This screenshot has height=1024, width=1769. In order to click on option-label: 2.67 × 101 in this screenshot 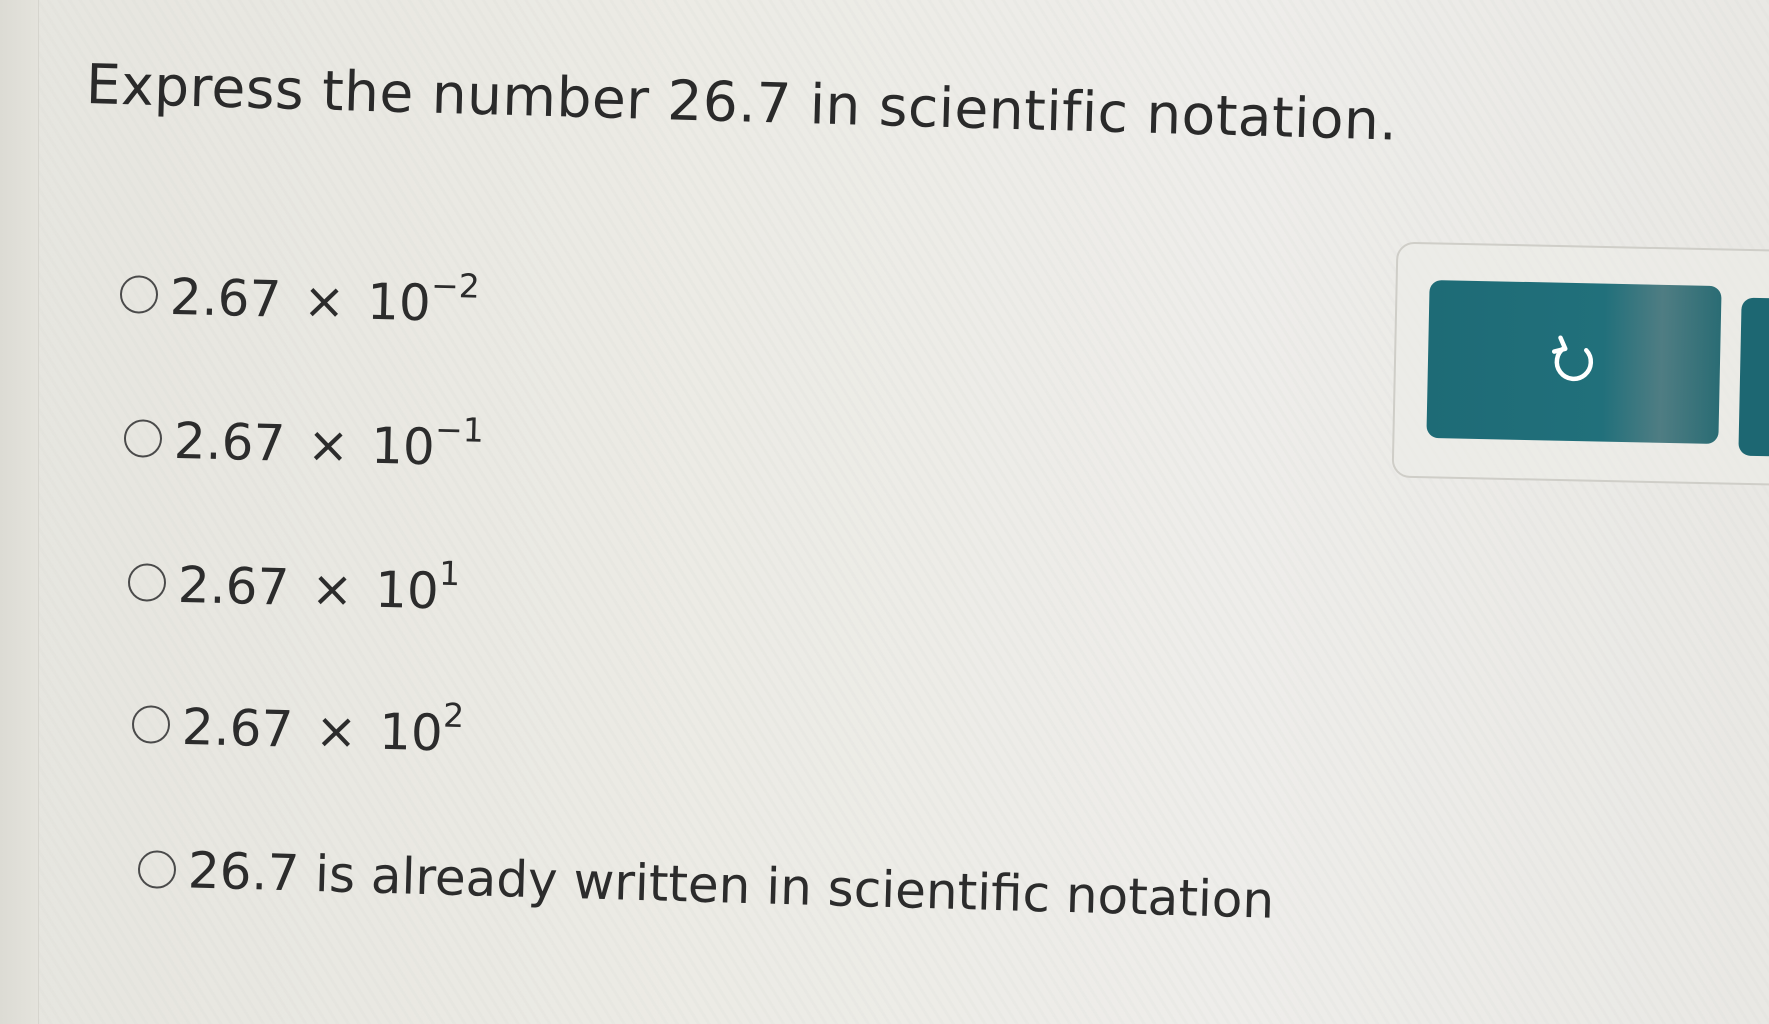, I will do `click(319, 587)`.